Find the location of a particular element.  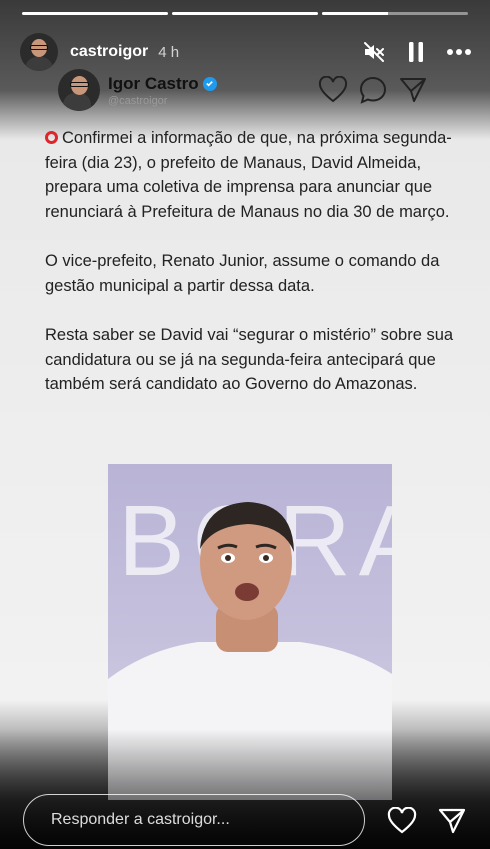

share-send-icon is located at coordinates (452, 823).